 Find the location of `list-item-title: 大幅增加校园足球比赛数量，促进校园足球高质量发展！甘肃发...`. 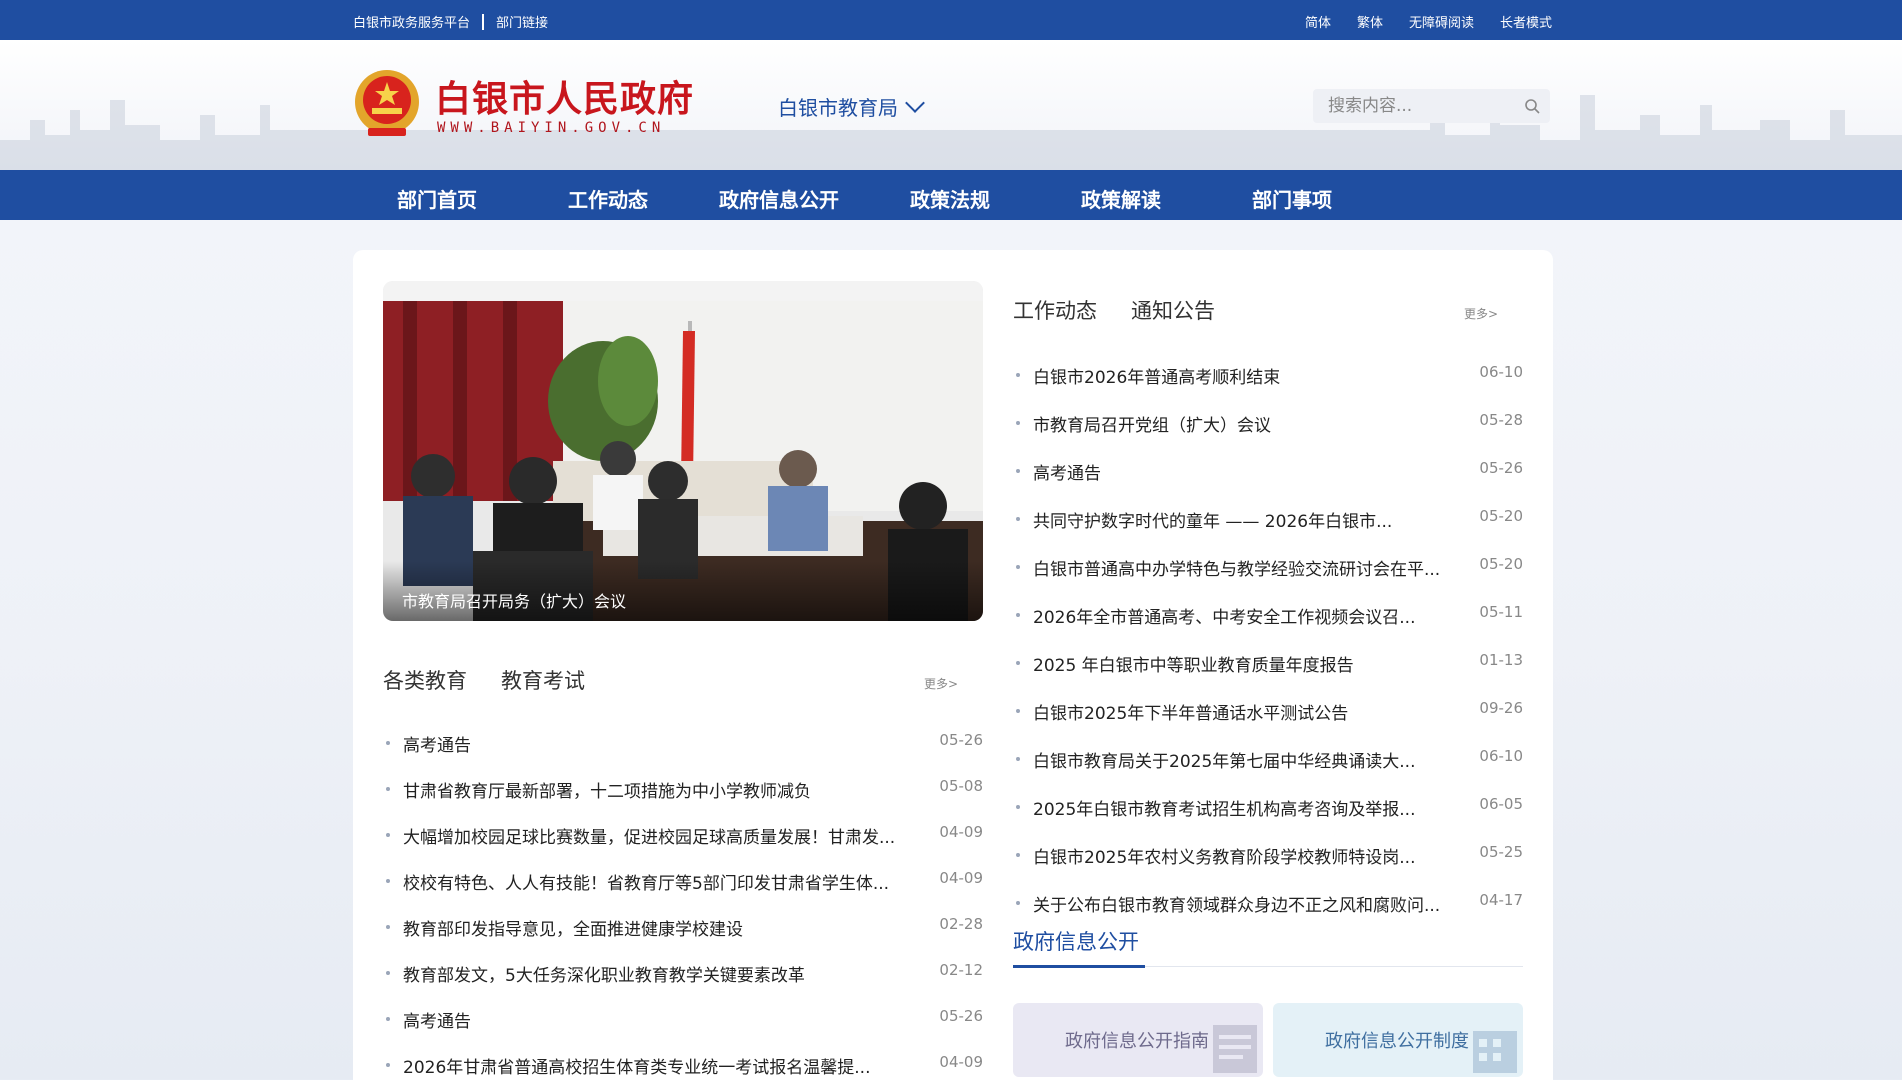

list-item-title: 大幅增加校园足球比赛数量，促进校园足球高质量发展！甘肃发... is located at coordinates (649, 838).